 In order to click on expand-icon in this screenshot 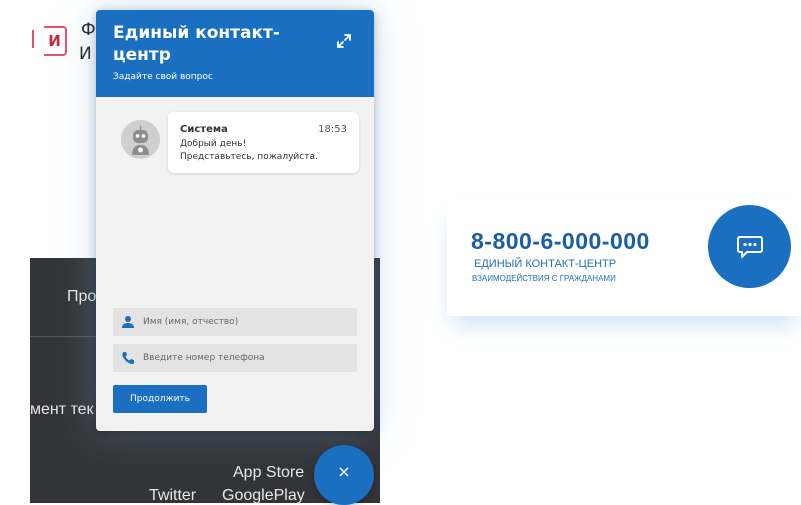, I will do `click(344, 41)`.